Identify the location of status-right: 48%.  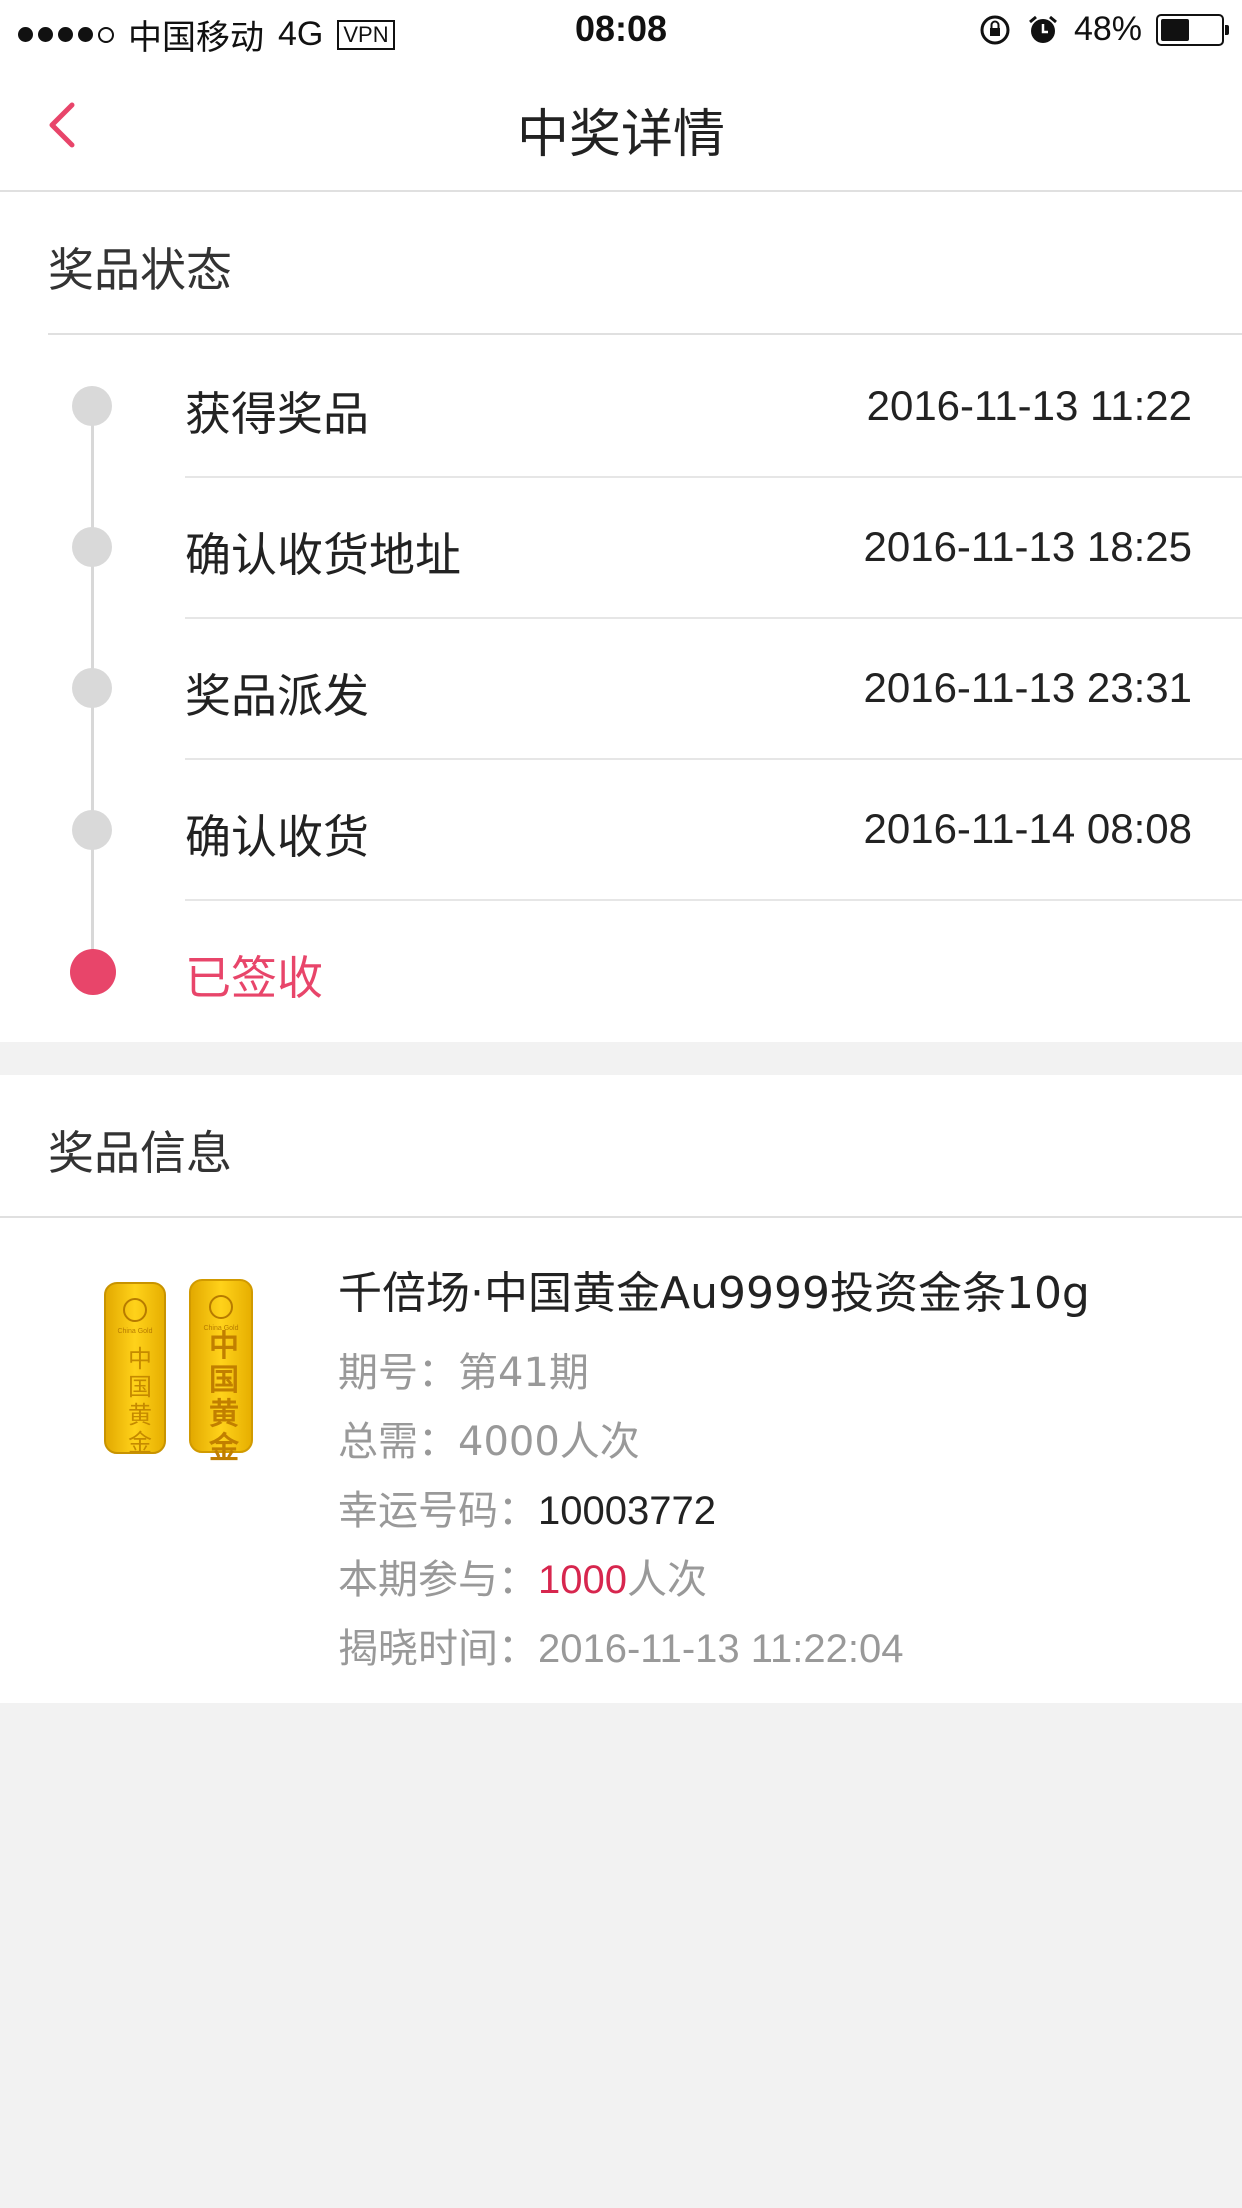
(1103, 29).